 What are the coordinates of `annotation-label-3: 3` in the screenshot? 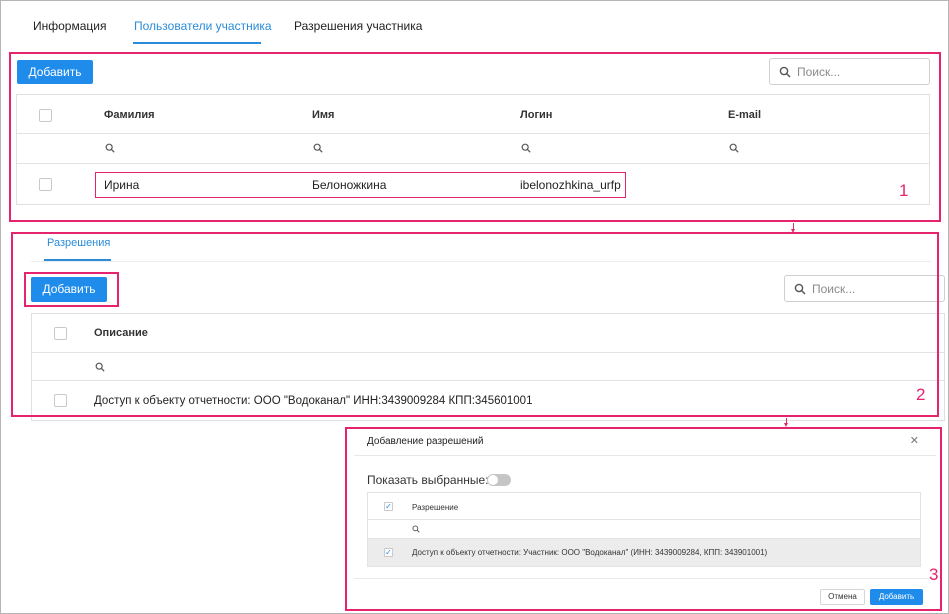 It's located at (934, 574).